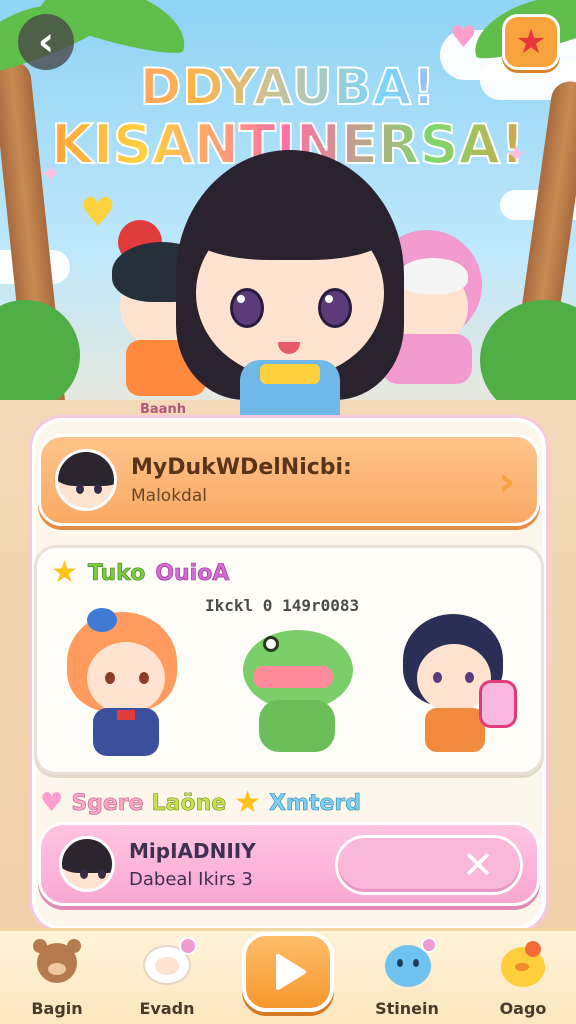 Image resolution: width=576 pixels, height=1024 pixels. What do you see at coordinates (478, 865) in the screenshot?
I see `close-icon: ✕` at bounding box center [478, 865].